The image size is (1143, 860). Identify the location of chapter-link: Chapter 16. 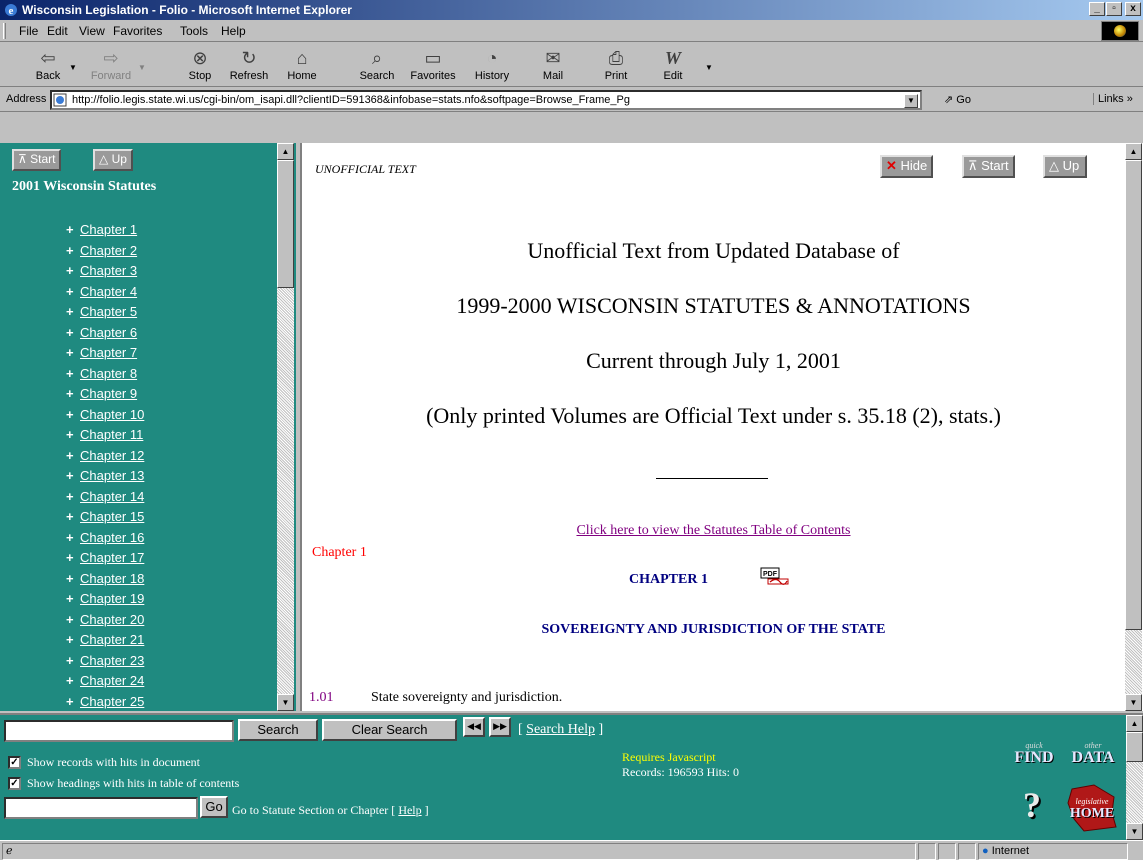
(112, 537).